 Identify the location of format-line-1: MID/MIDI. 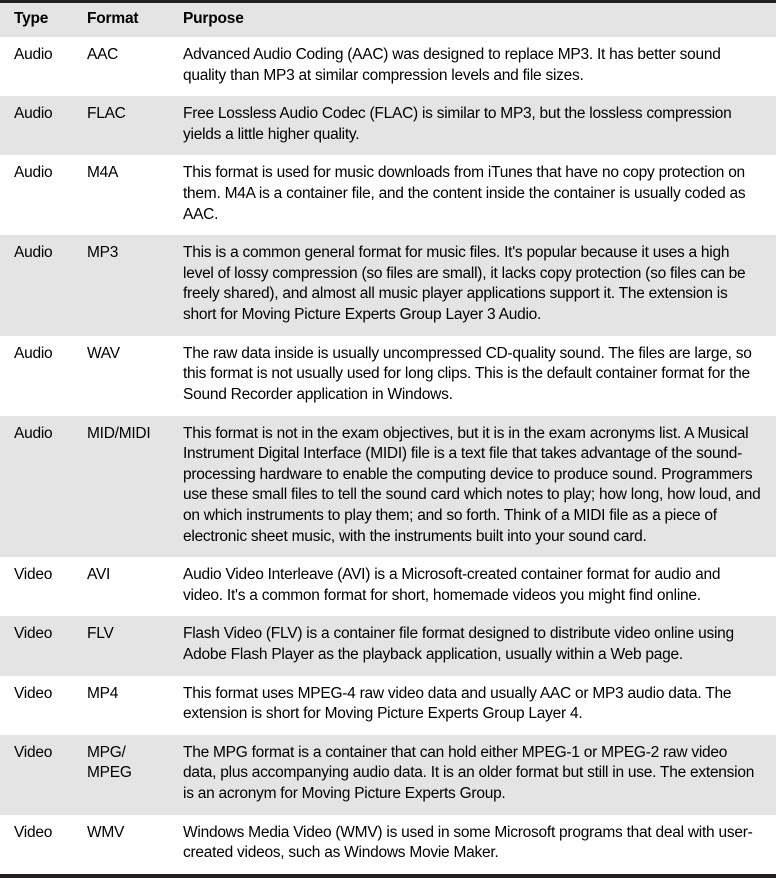
(119, 433).